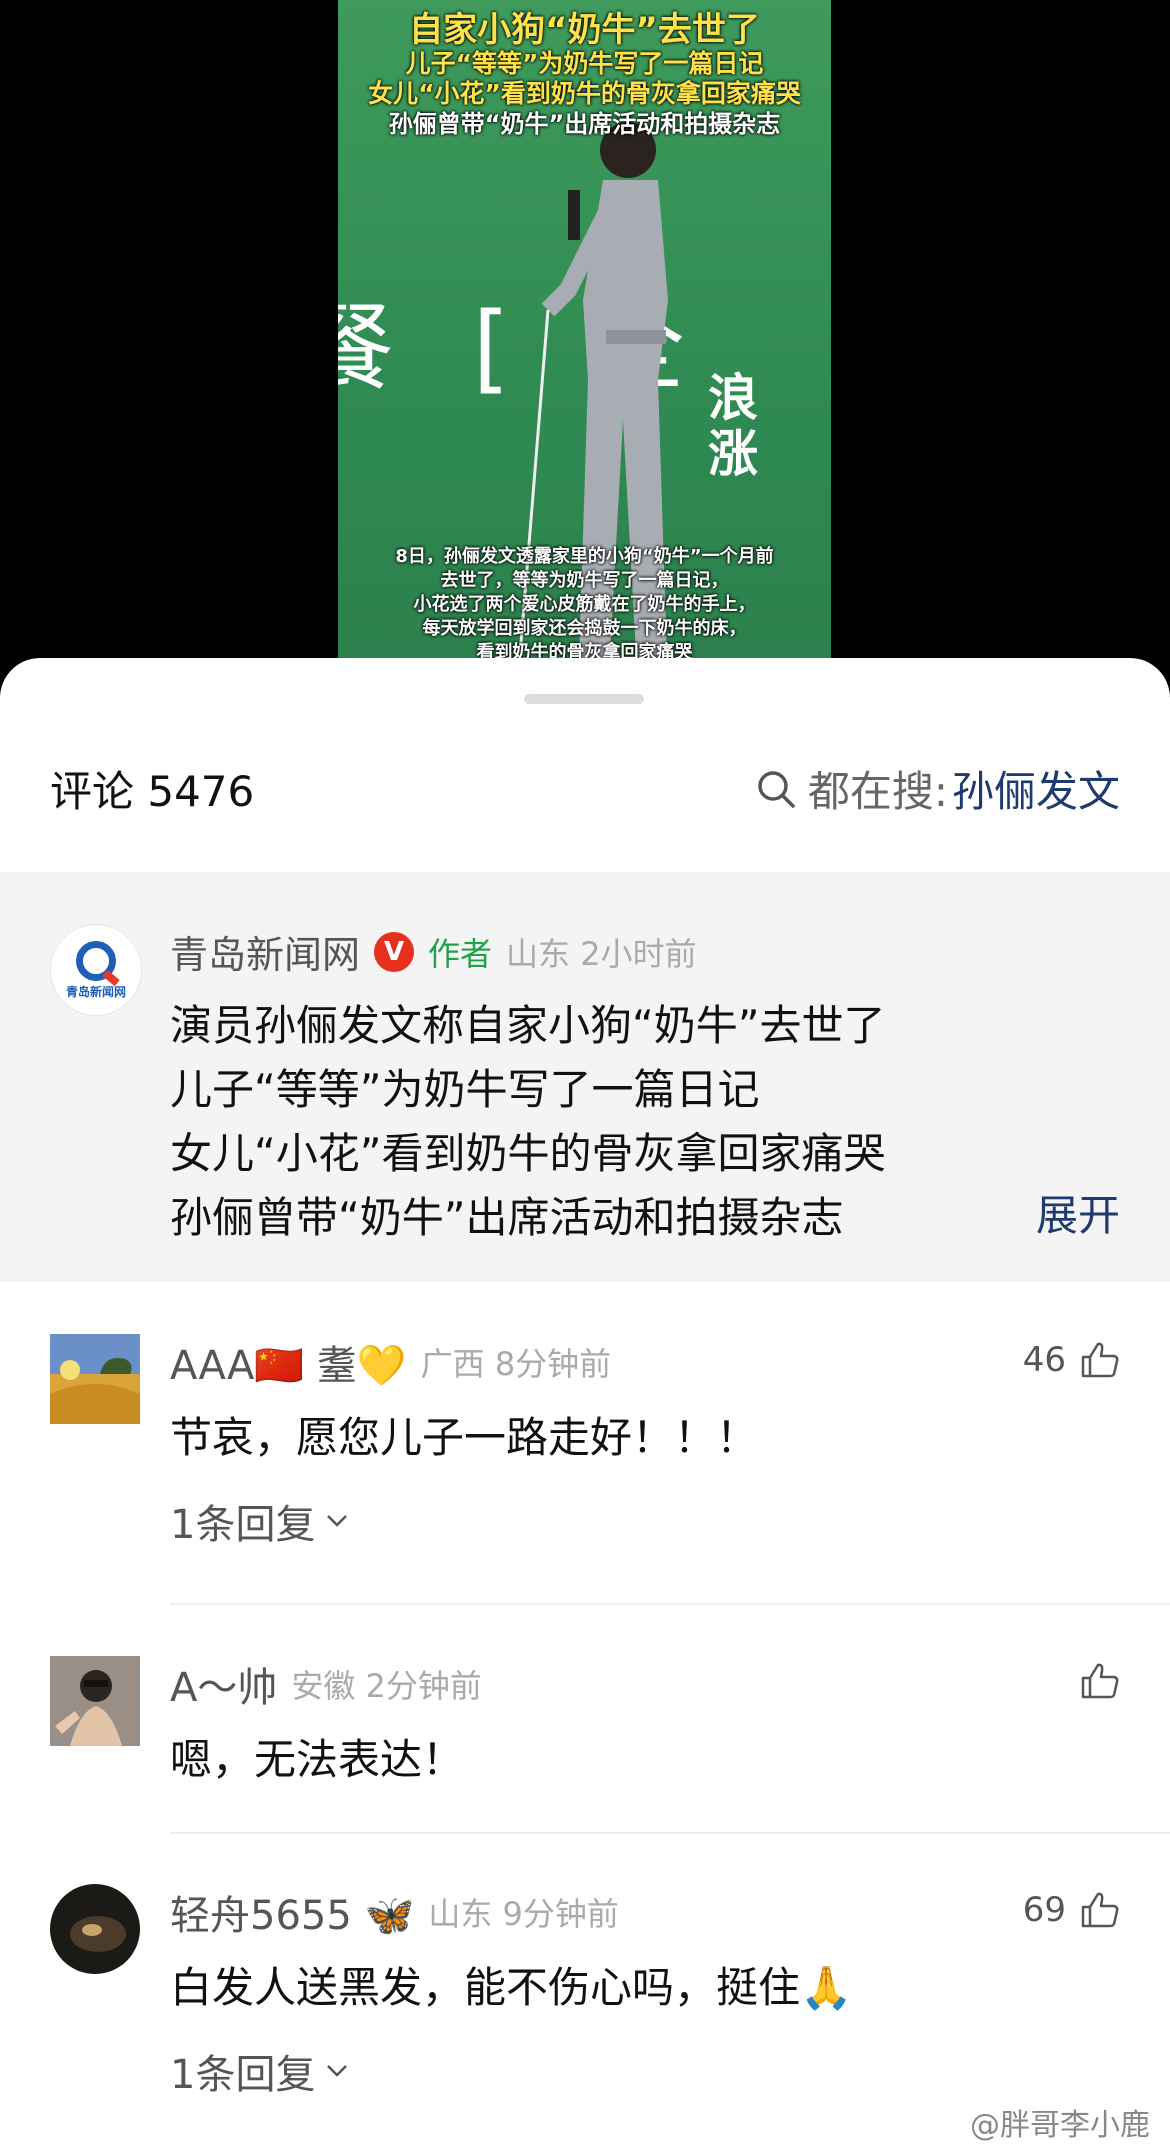  I want to click on avatar-logo-text: 青岛新闻网, so click(95, 991).